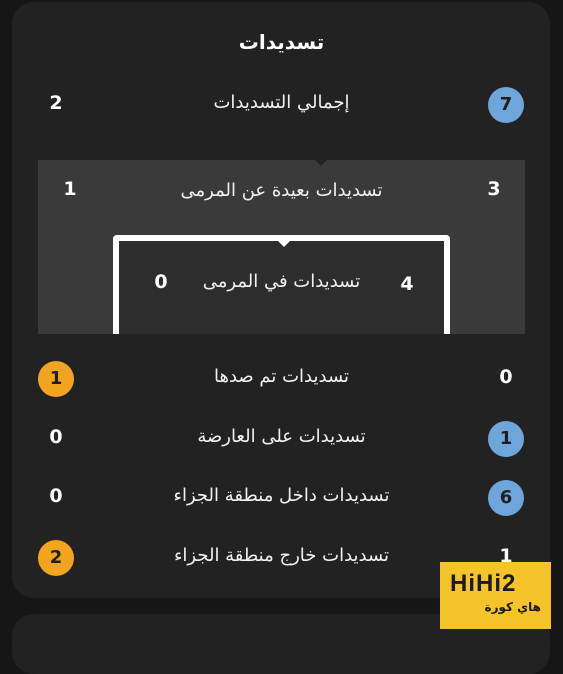 Image resolution: width=563 pixels, height=674 pixels. I want to click on pitch-center-marker, so click(321, 162).